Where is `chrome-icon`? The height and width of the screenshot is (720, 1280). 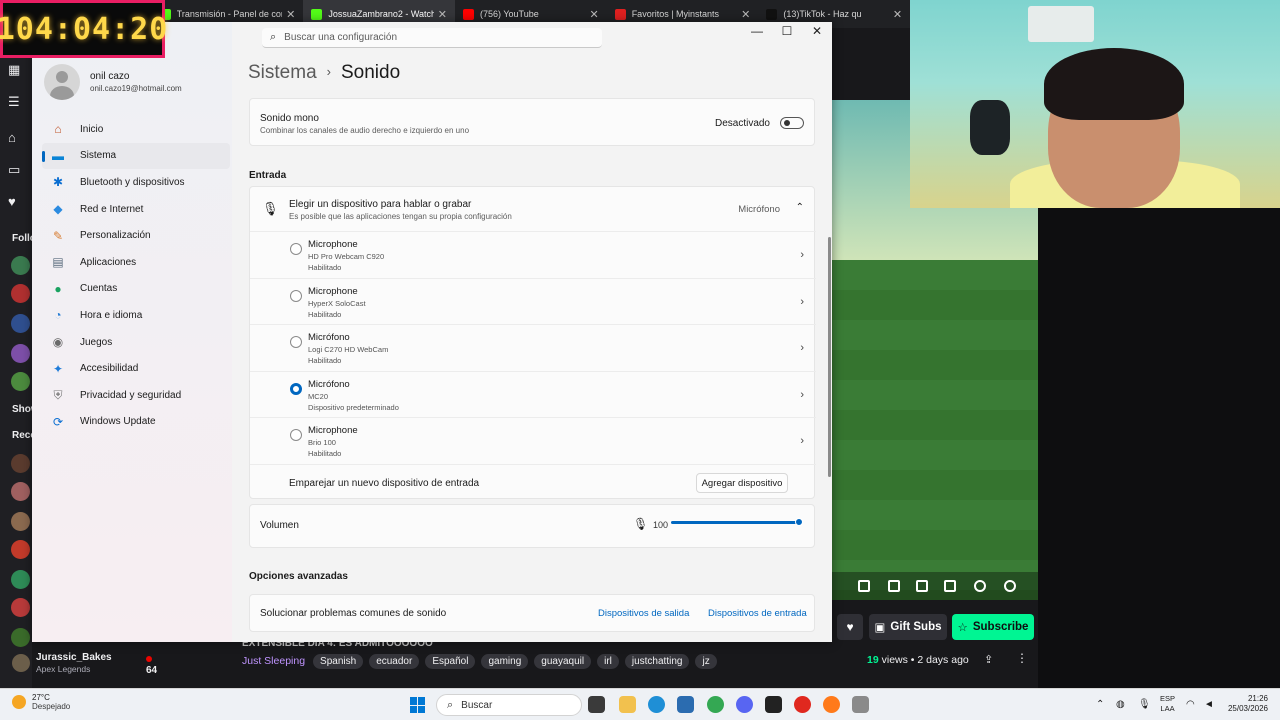 chrome-icon is located at coordinates (715, 704).